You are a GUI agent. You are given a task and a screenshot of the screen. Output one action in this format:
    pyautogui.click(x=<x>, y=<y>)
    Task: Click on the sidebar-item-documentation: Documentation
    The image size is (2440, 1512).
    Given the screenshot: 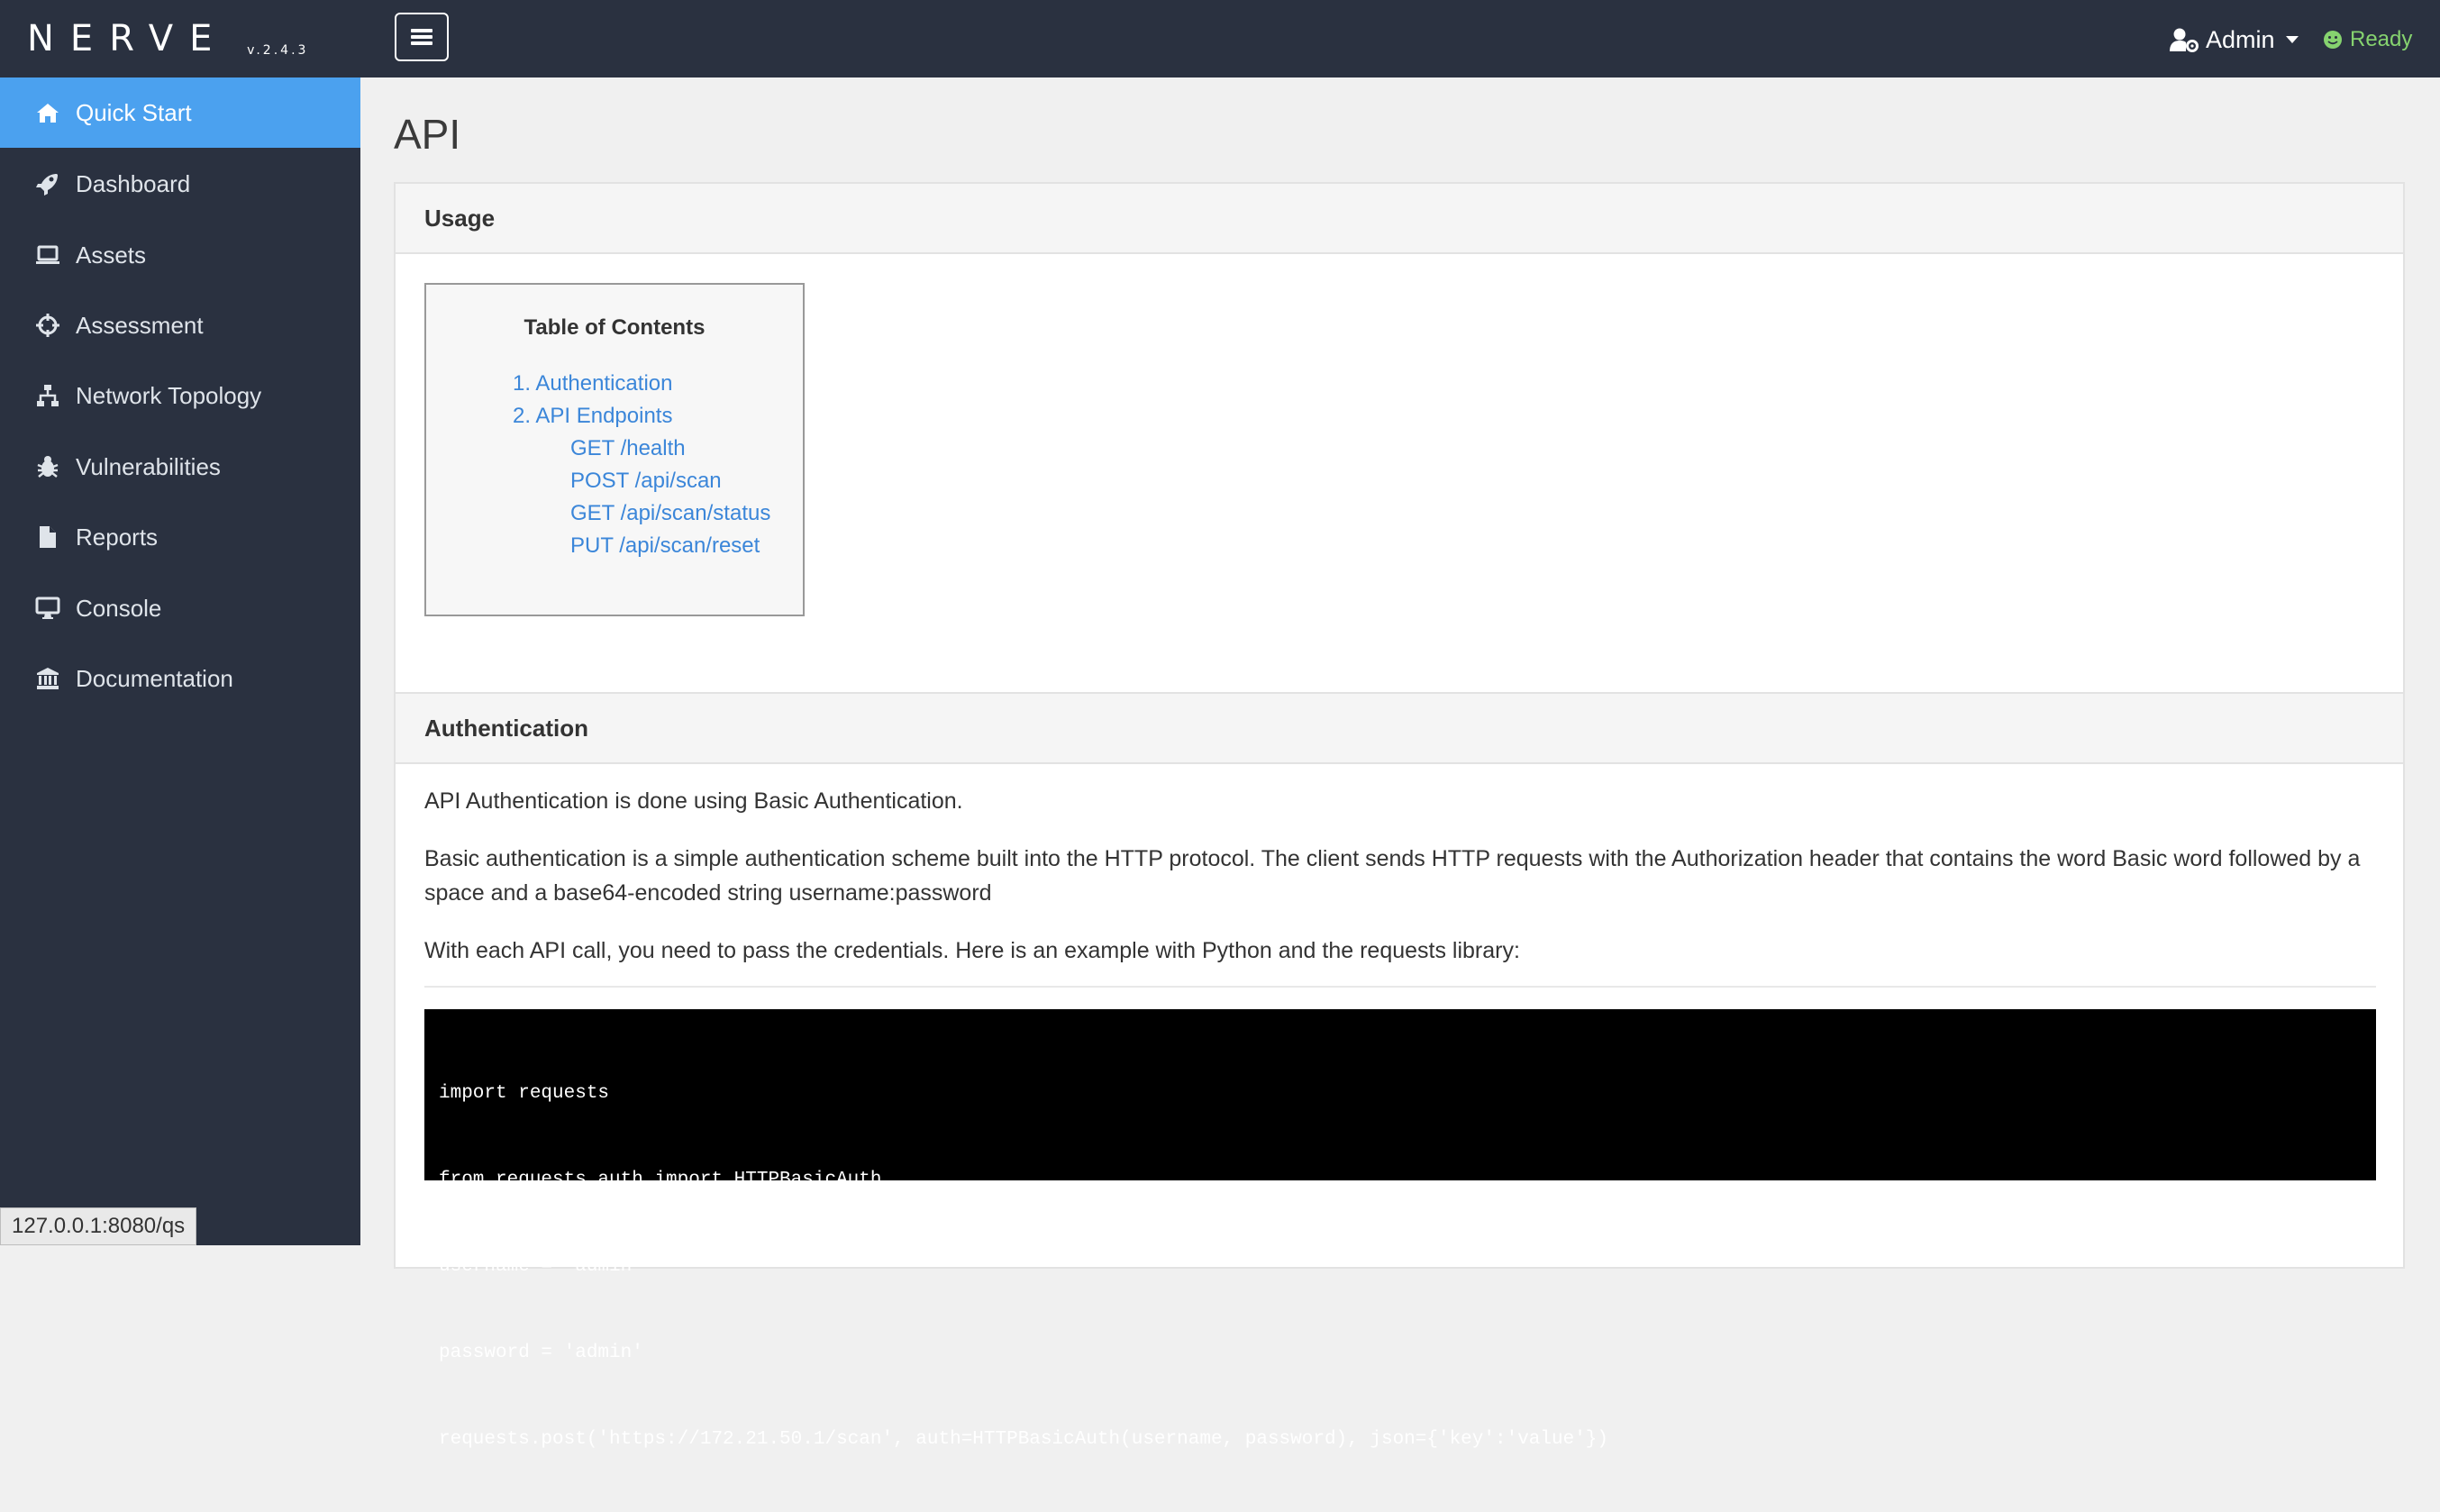 What is the action you would take?
    pyautogui.click(x=180, y=678)
    